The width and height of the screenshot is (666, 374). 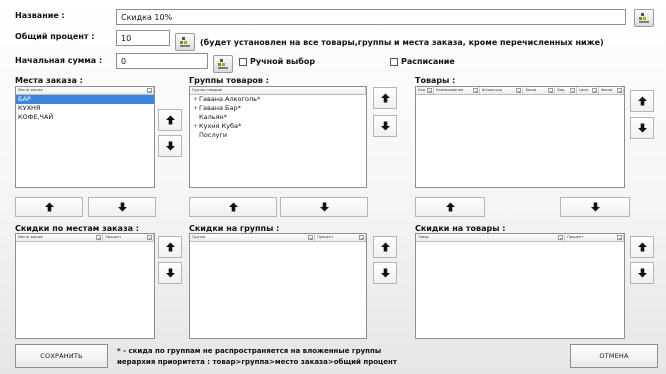 I want to click on manual-checkbox: Ручной выбор, so click(x=277, y=61).